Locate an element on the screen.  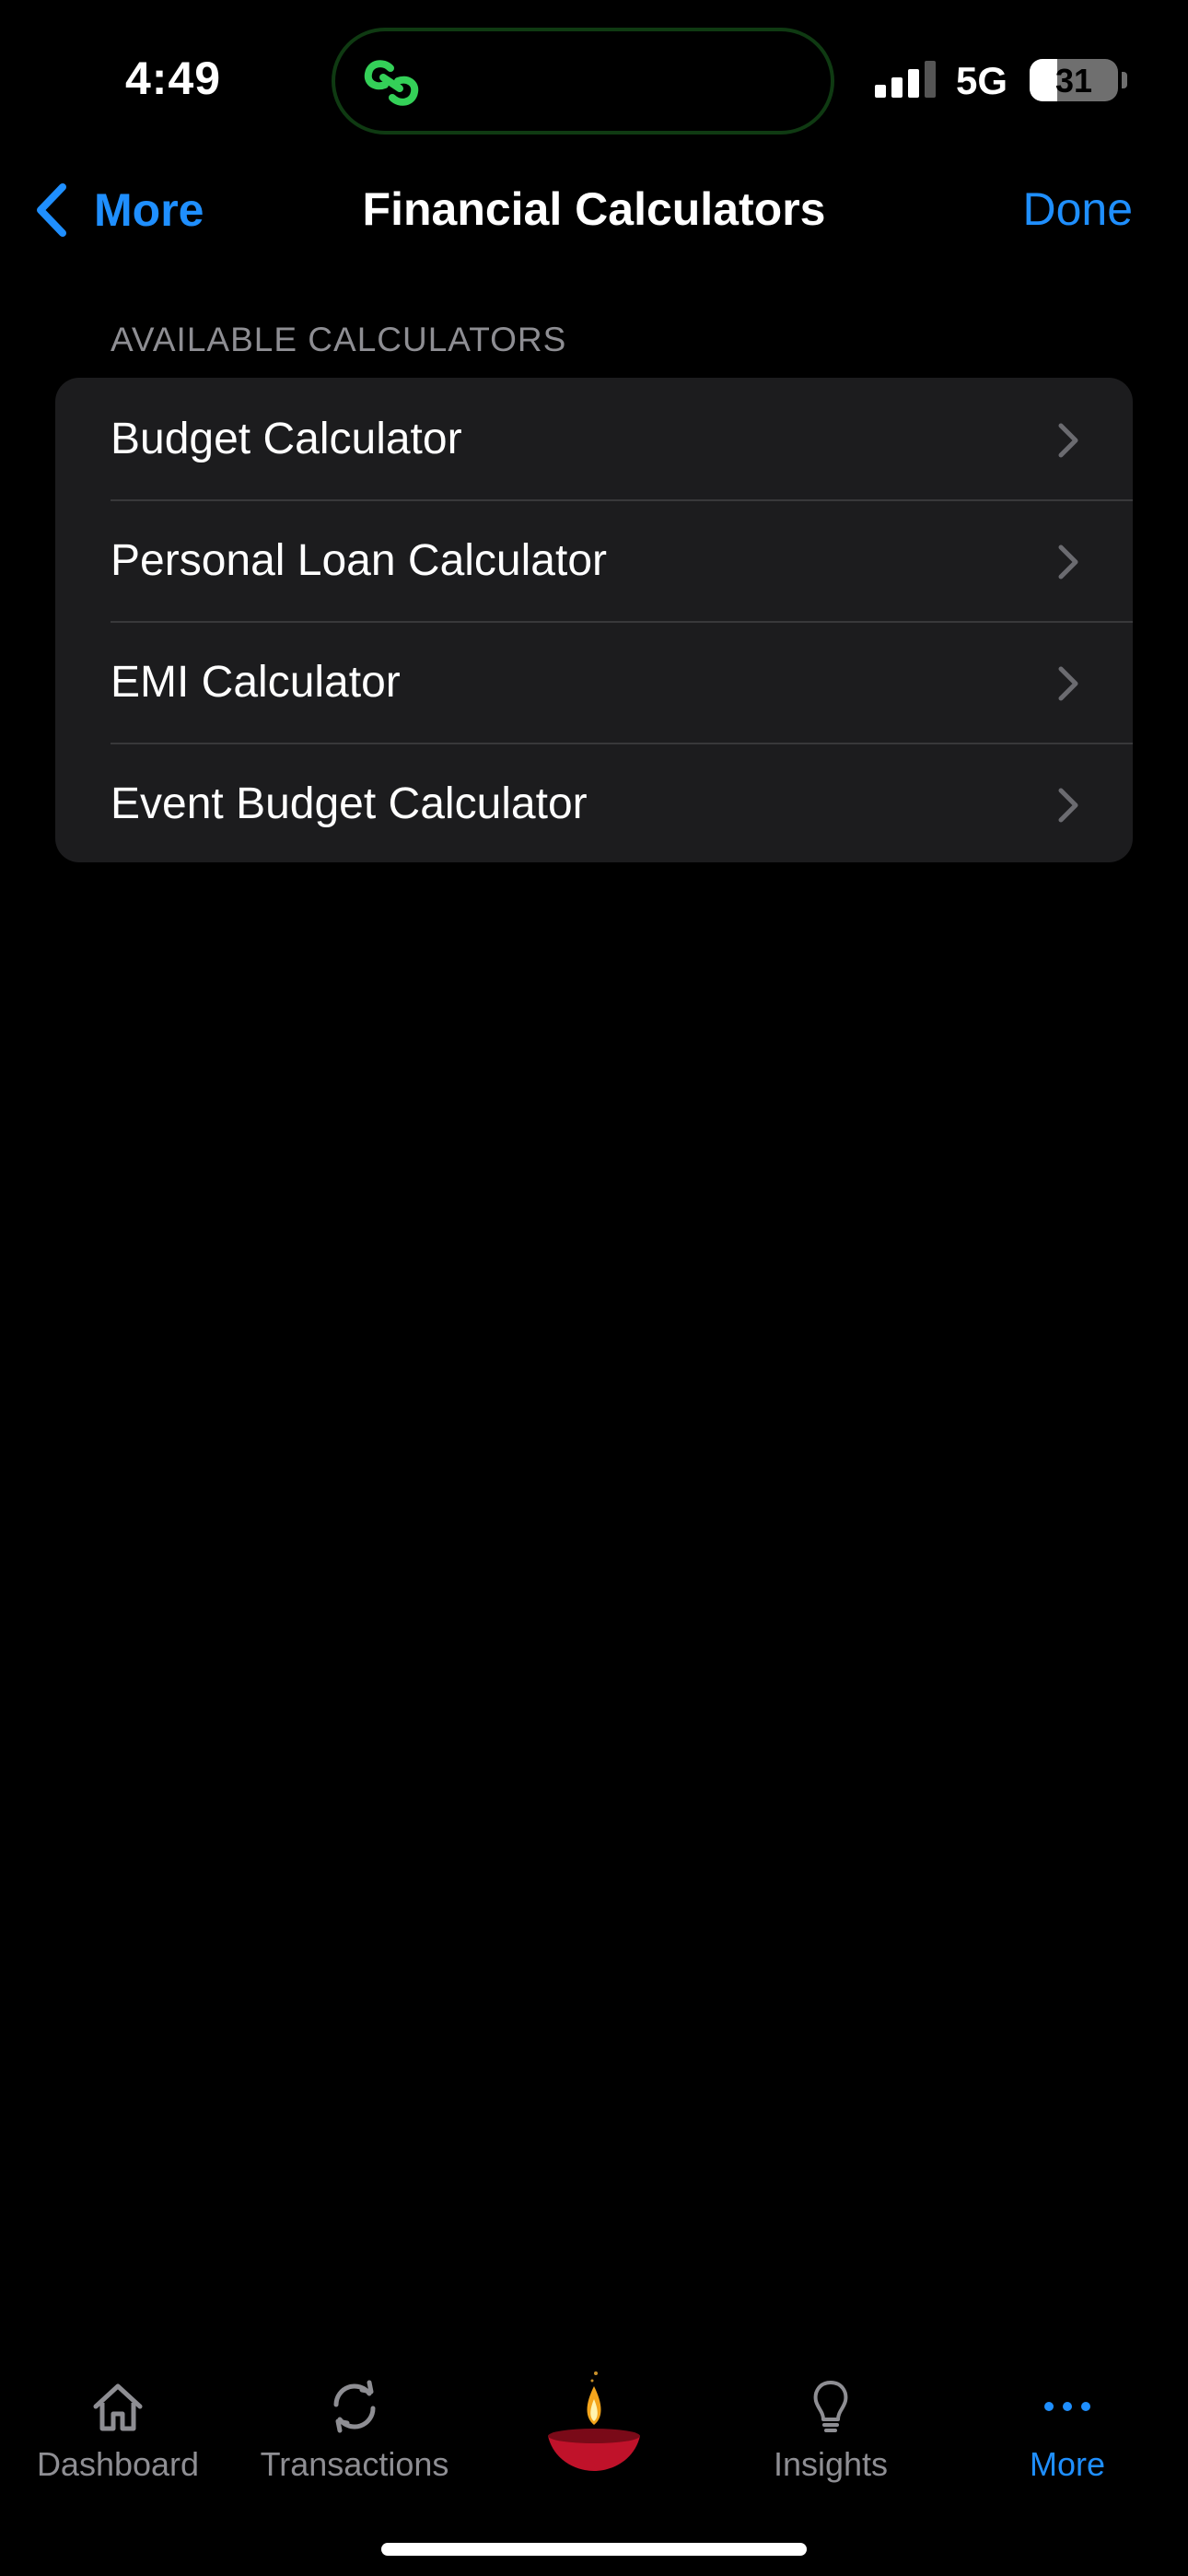
link-chain-icon is located at coordinates (391, 83).